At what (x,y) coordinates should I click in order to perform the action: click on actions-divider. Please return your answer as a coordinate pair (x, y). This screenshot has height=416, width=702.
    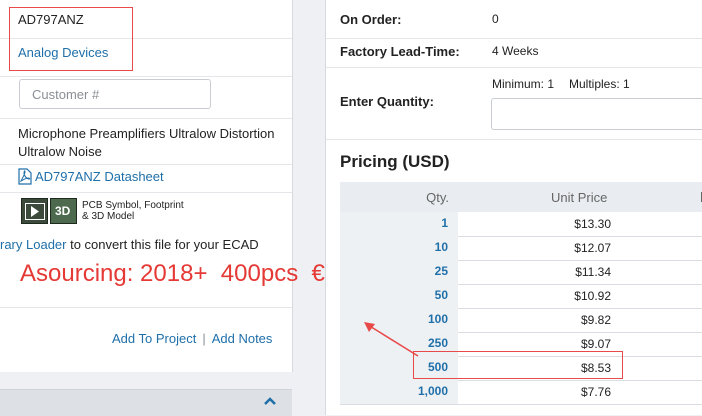
    Looking at the image, I should click on (146, 307).